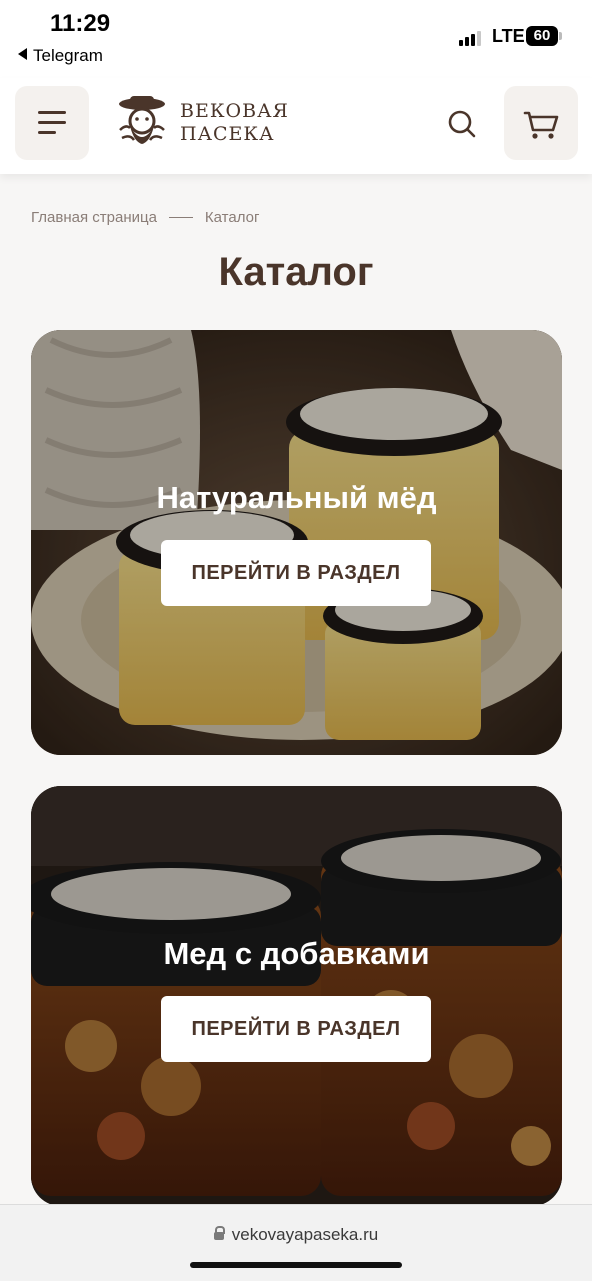 The image size is (592, 1281). I want to click on battery-tip, so click(560, 36).